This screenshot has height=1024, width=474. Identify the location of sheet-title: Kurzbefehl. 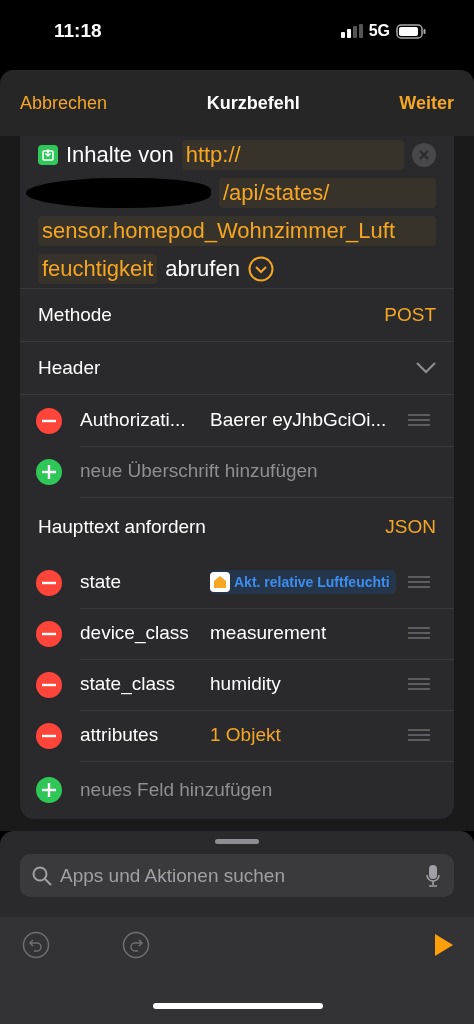
(253, 103).